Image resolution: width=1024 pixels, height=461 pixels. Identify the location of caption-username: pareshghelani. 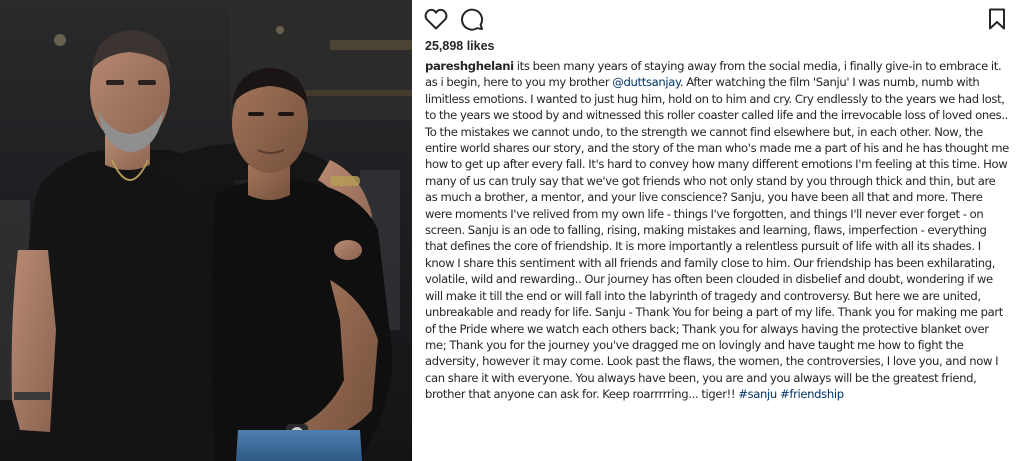
(469, 66).